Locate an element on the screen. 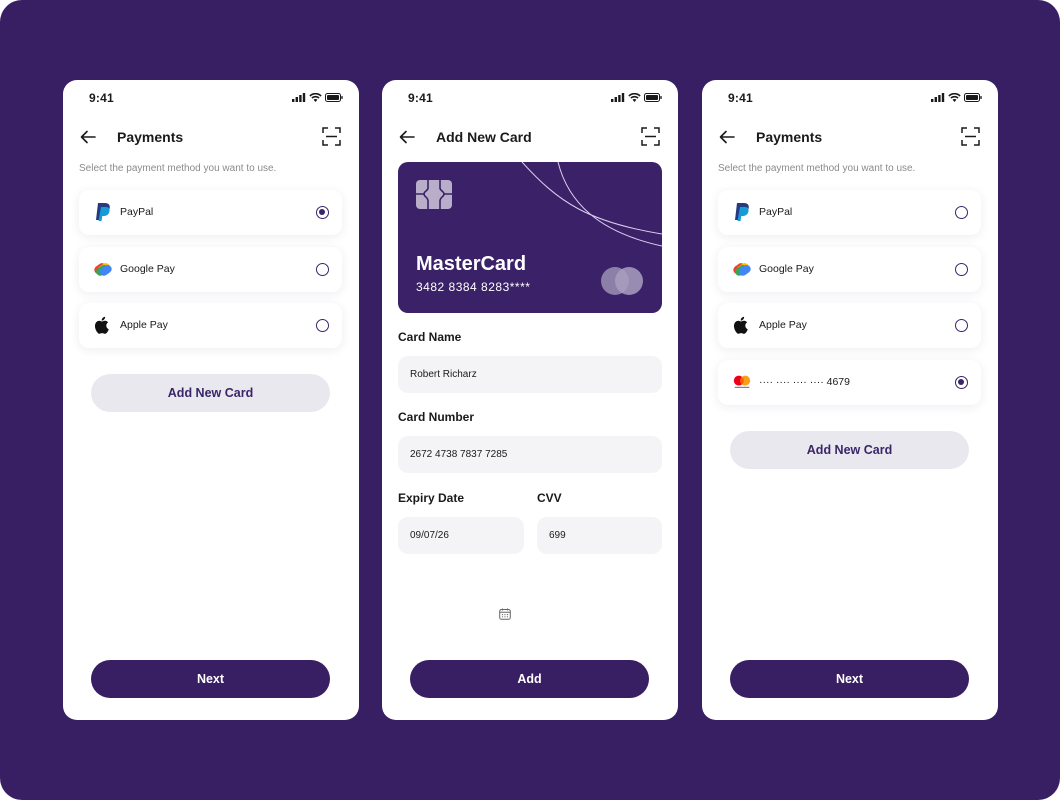 This screenshot has height=800, width=1060. payment-option-mastercard: ···· ···· ···· ···· 4679 is located at coordinates (849, 382).